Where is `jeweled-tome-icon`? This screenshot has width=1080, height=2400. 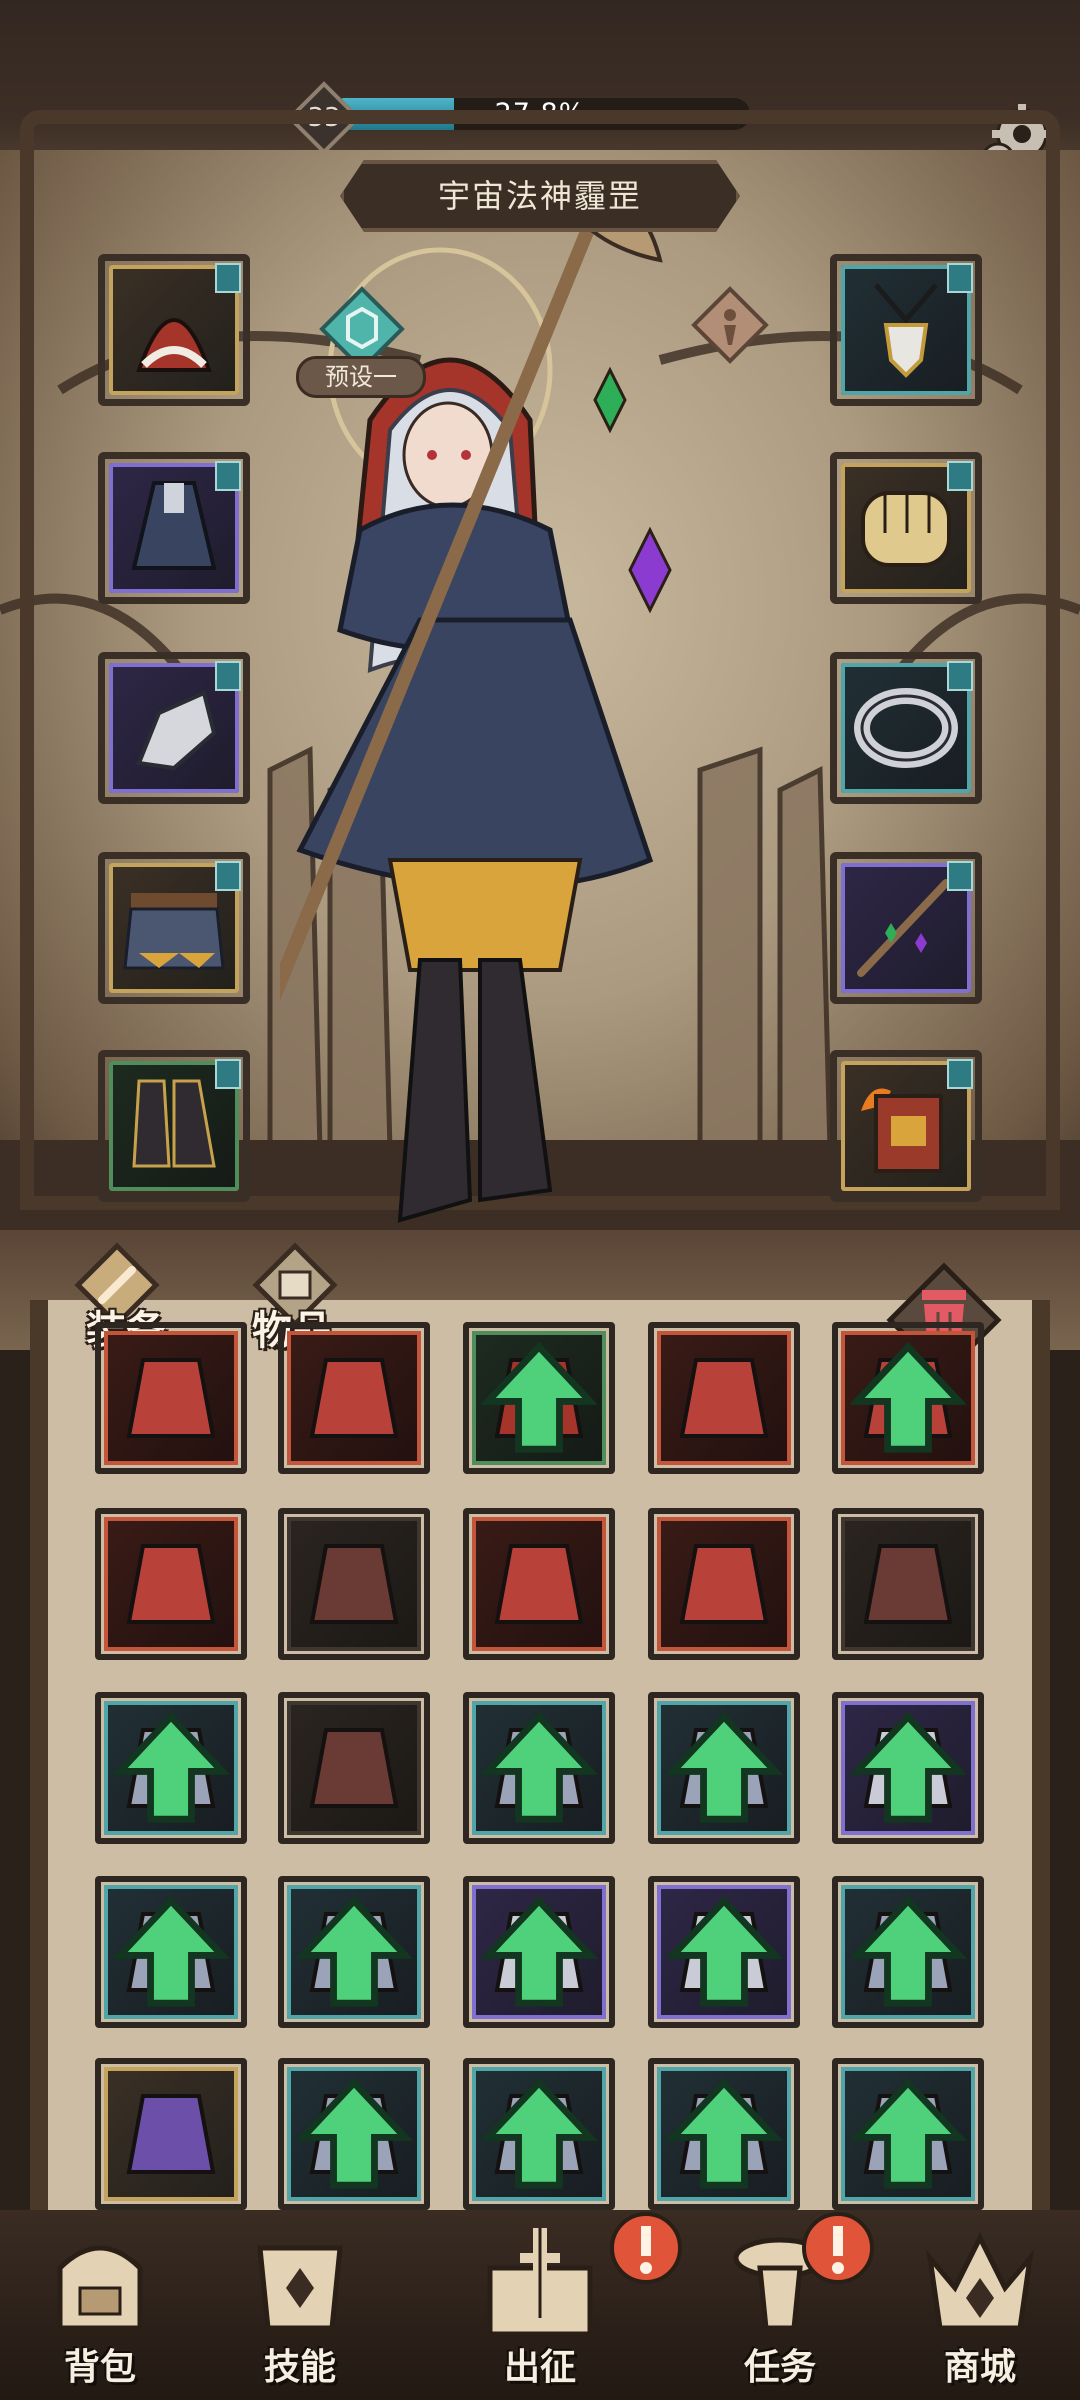
jeweled-tome-icon is located at coordinates (171, 2134).